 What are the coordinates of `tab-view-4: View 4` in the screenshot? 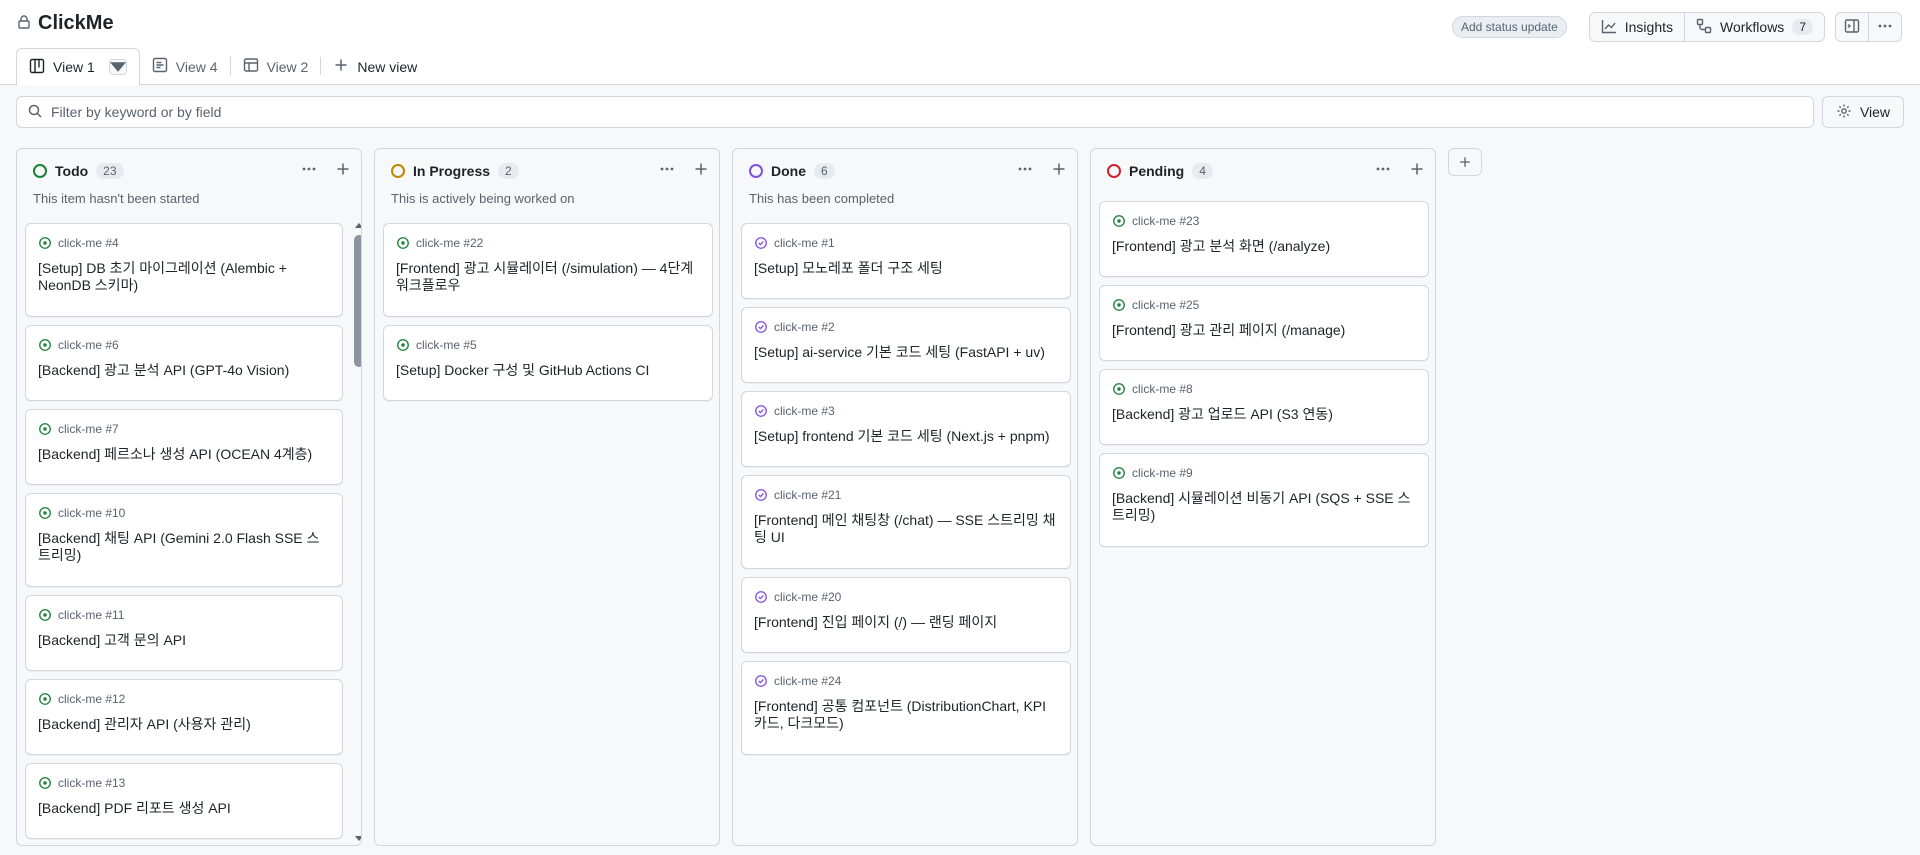 It's located at (185, 66).